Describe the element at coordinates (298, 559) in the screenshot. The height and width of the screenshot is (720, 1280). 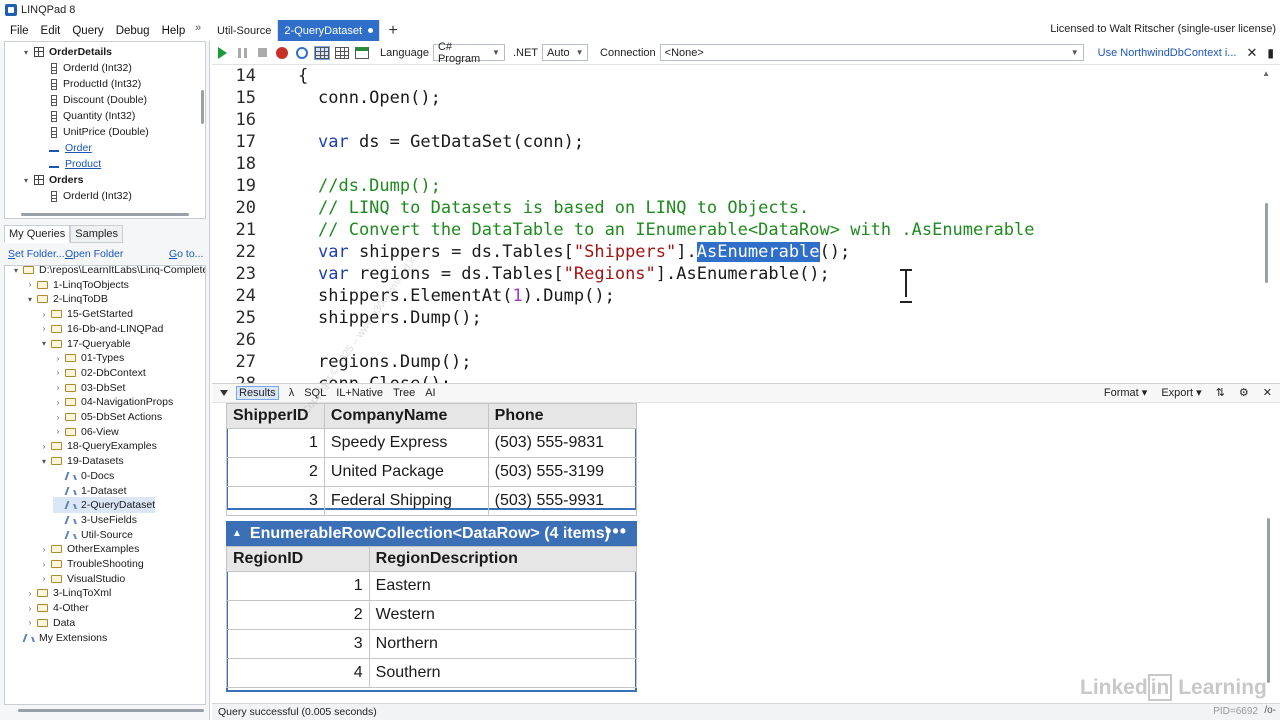
I see `column-header: RegionID` at that location.